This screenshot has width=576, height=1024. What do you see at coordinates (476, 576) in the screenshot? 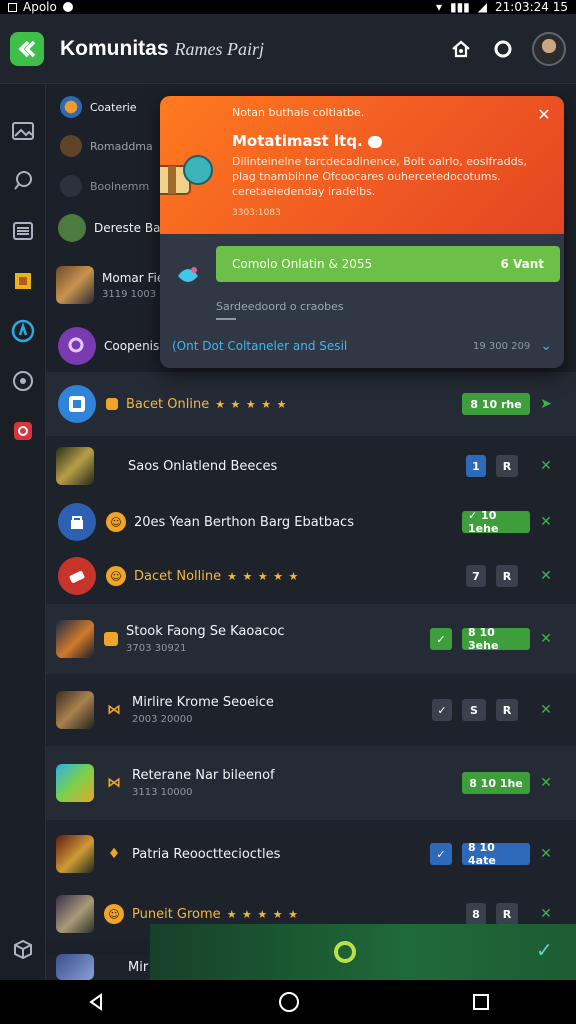
I see `rank-badge: 7` at bounding box center [476, 576].